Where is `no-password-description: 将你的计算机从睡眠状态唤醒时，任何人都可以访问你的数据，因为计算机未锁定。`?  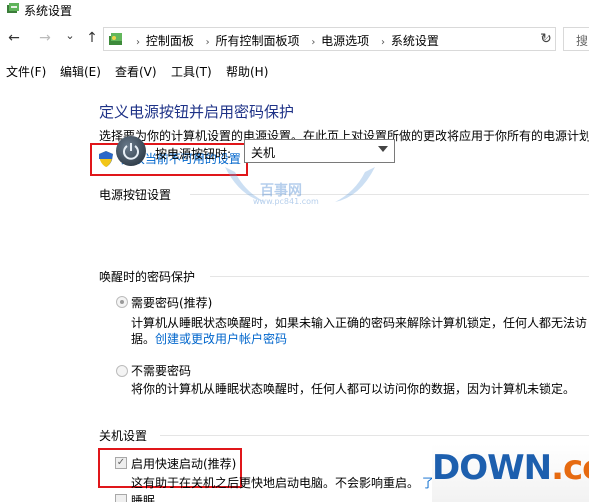
no-password-description: 将你的计算机从睡眠状态唤醒时，任何人都可以访问你的数据，因为计算机未锁定。 is located at coordinates (353, 389).